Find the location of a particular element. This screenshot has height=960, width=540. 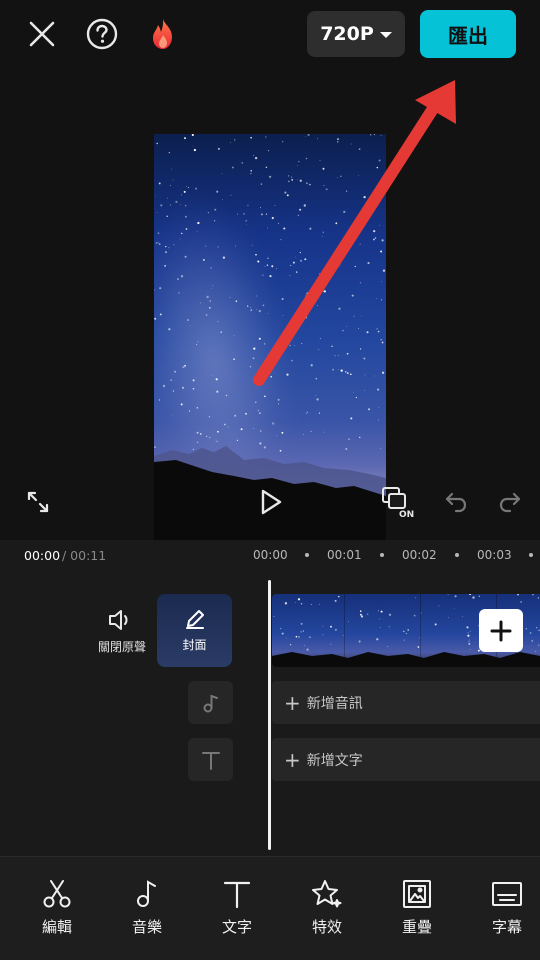

tool-label: 音樂 is located at coordinates (146, 927).